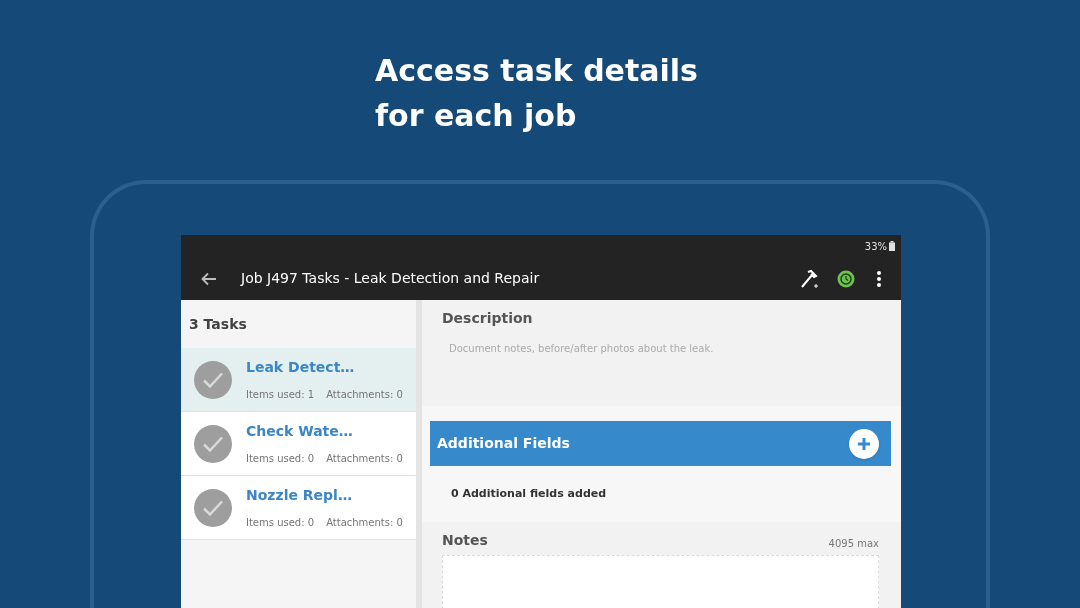 The height and width of the screenshot is (608, 1080). Describe the element at coordinates (488, 318) in the screenshot. I see `description-label: Description` at that location.